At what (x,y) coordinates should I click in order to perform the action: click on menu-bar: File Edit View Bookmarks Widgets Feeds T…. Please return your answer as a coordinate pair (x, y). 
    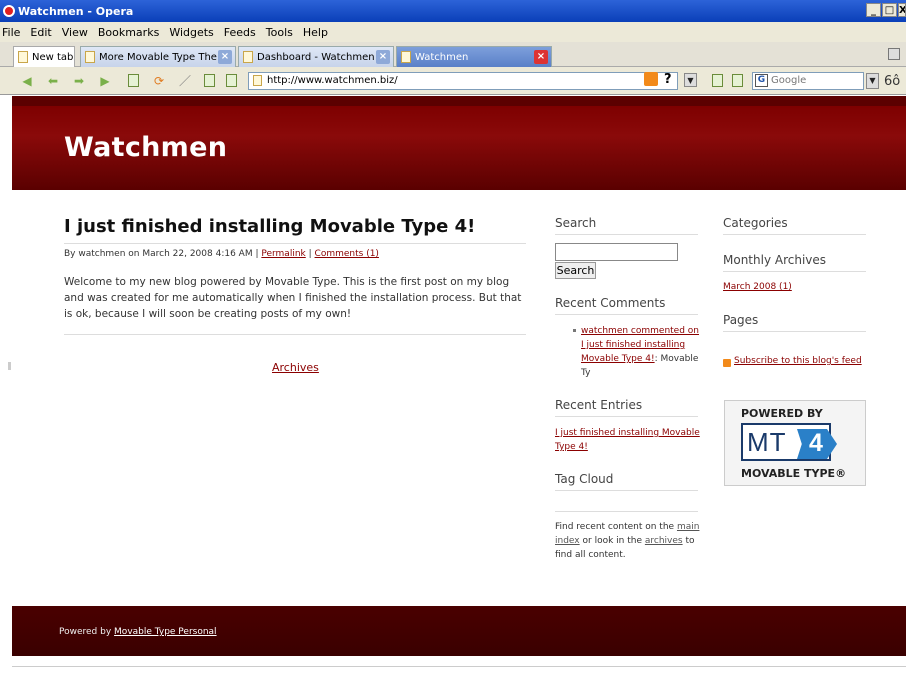
    Looking at the image, I should click on (453, 32).